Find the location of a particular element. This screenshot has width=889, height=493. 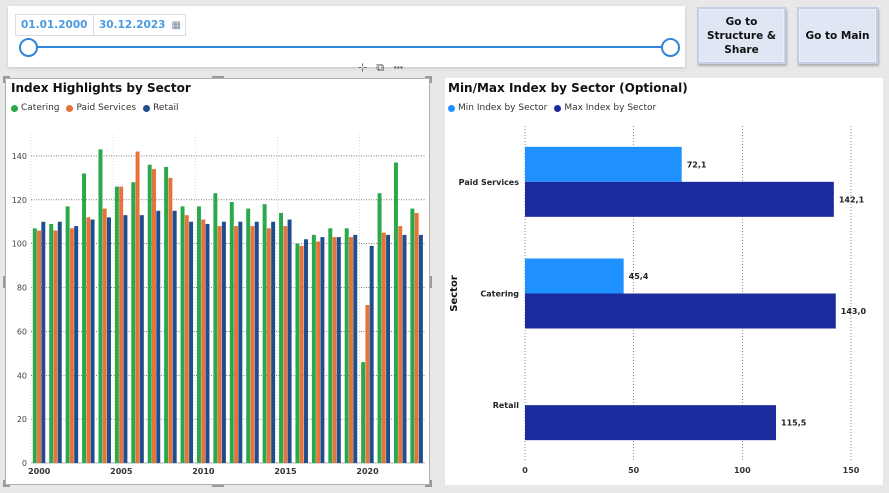

y-tick-label: 0 is located at coordinates (24, 463).